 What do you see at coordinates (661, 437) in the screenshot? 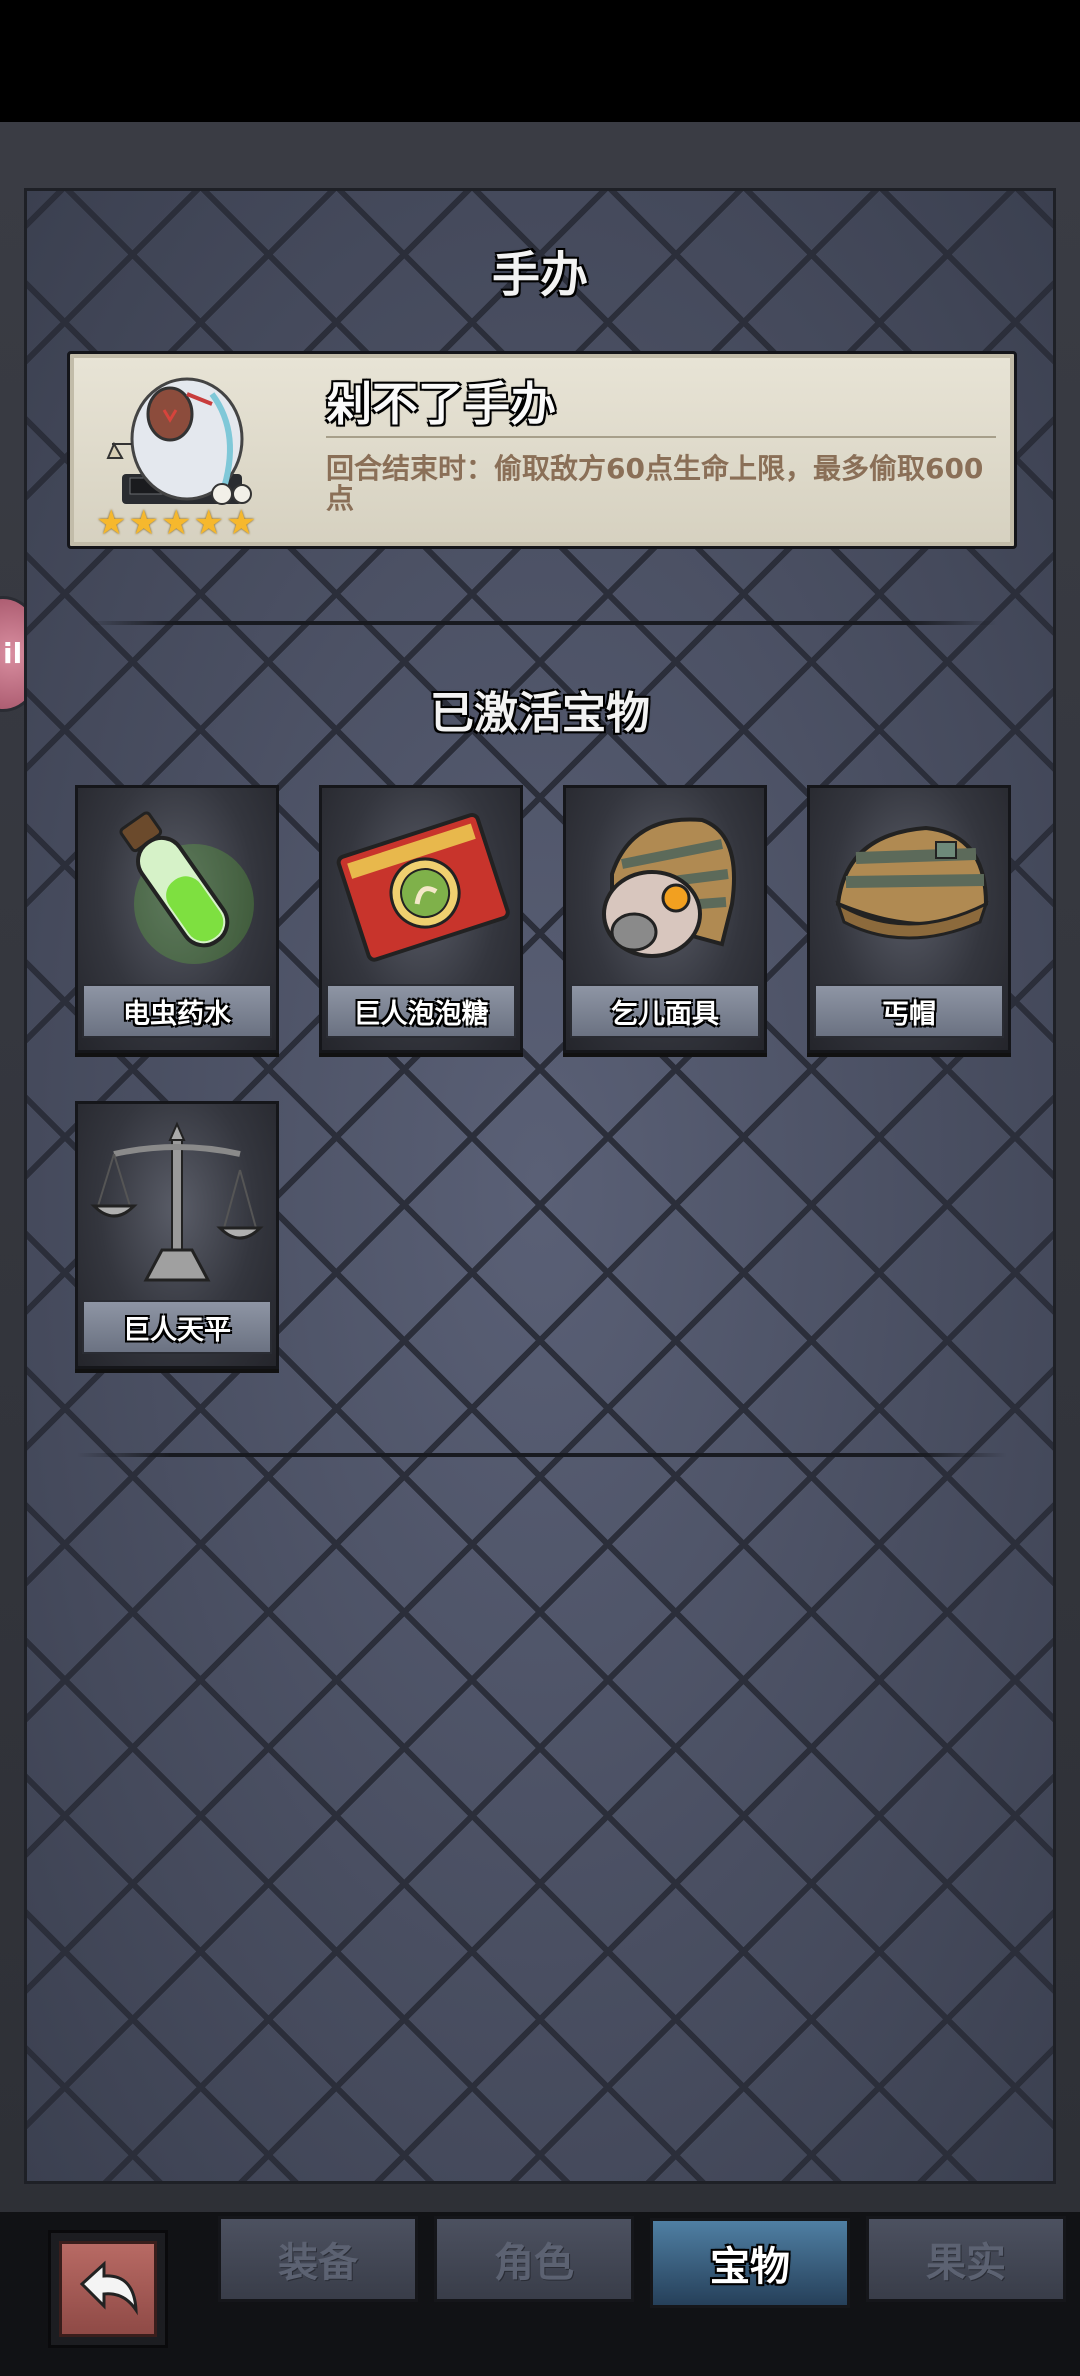
I see `figure-divider` at bounding box center [661, 437].